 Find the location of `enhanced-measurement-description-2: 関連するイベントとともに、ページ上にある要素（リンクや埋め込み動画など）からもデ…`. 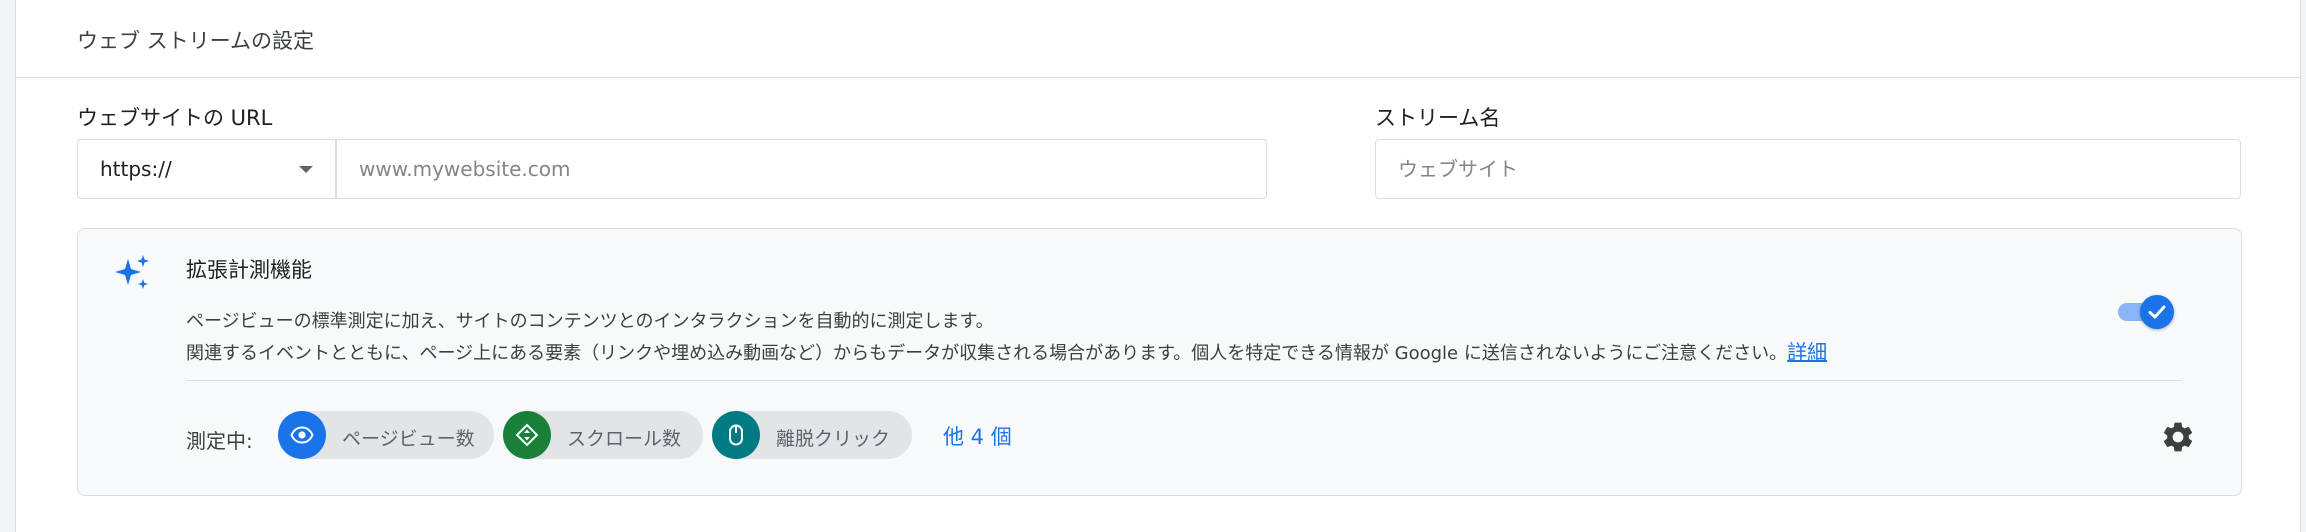

enhanced-measurement-description-2: 関連するイベントとともに、ページ上にある要素（リンクや埋め込み動画など）からもデ… is located at coordinates (1006, 350).